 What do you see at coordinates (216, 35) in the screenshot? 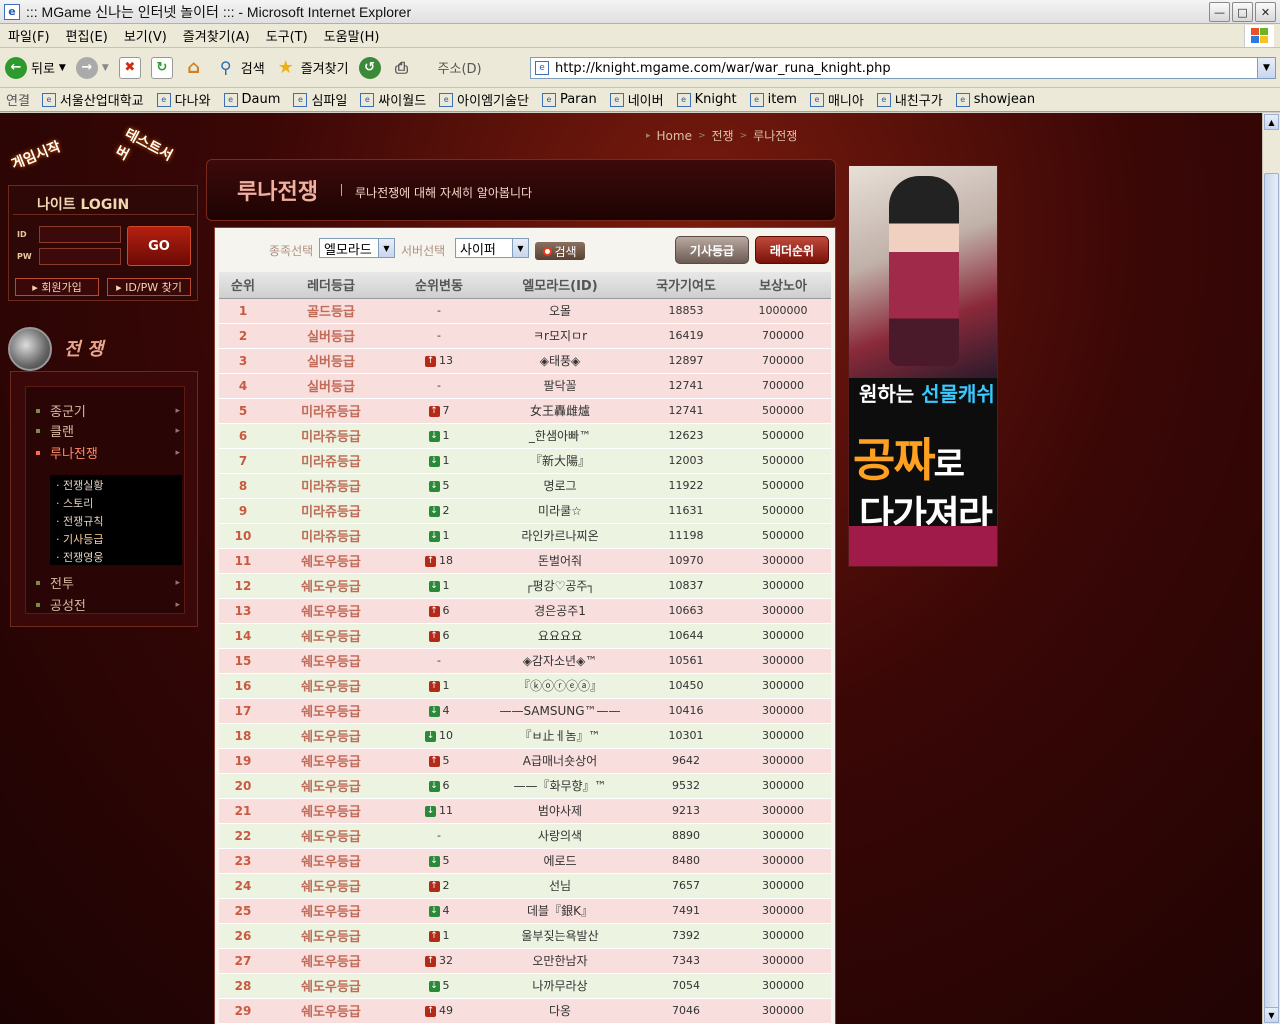
I see `menu-favorites: 즐겨찾기(A)` at bounding box center [216, 35].